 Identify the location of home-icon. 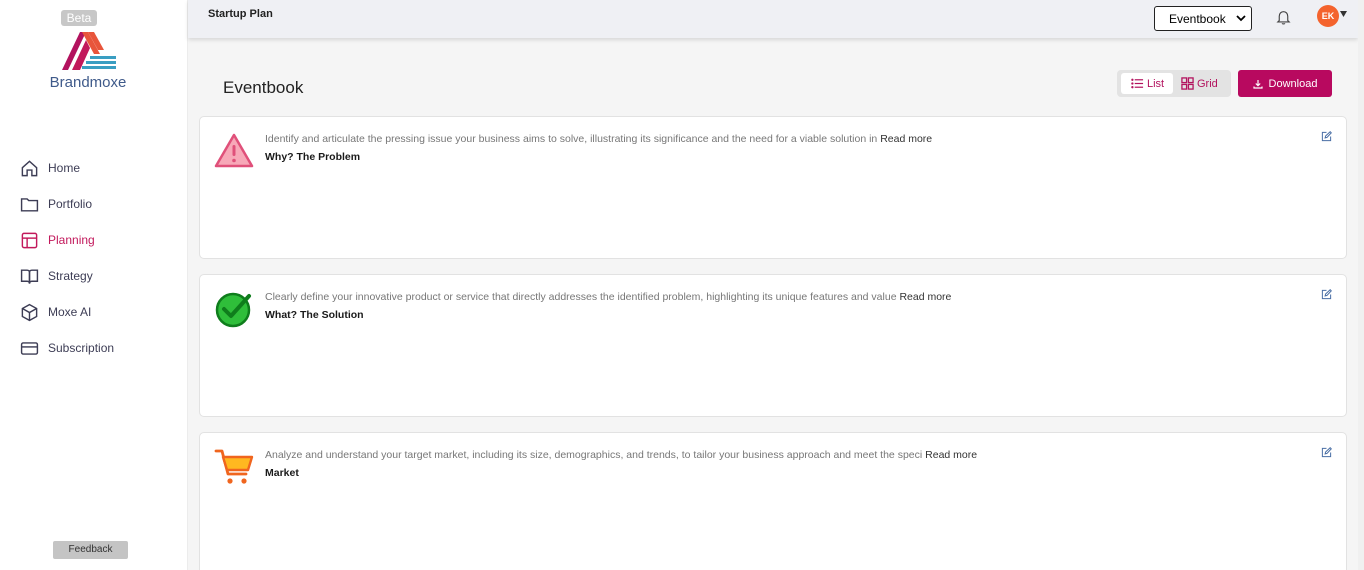
(29, 167).